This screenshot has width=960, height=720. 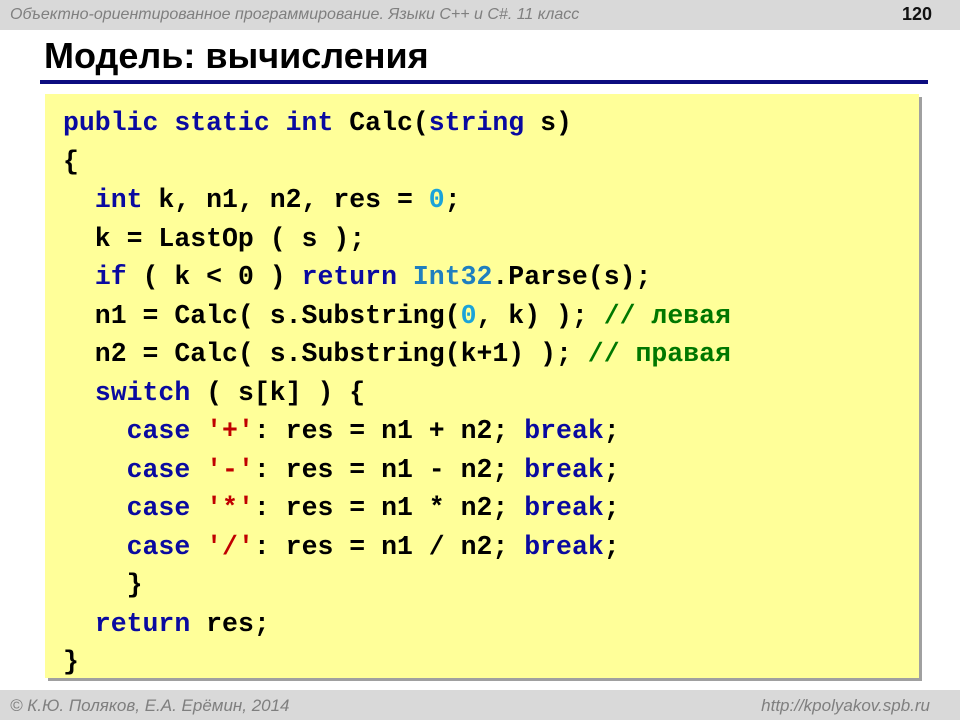 What do you see at coordinates (484, 82) in the screenshot?
I see `title-underline` at bounding box center [484, 82].